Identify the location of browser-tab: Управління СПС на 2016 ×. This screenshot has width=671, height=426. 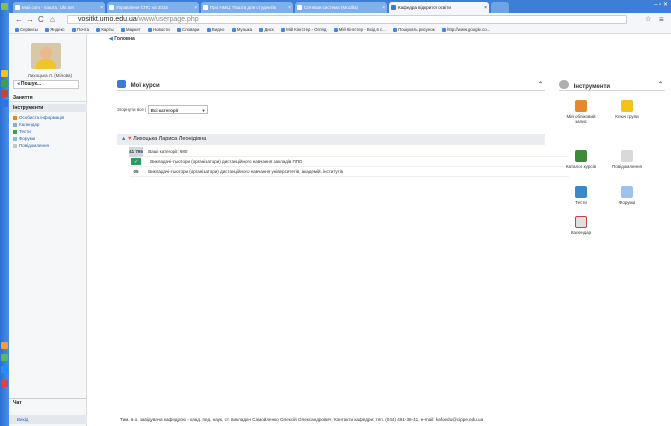
(153, 7).